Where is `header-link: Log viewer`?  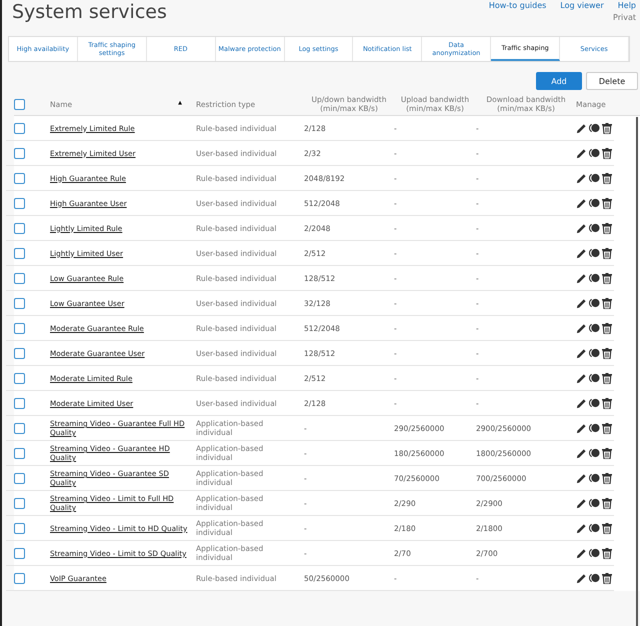
header-link: Log viewer is located at coordinates (582, 6).